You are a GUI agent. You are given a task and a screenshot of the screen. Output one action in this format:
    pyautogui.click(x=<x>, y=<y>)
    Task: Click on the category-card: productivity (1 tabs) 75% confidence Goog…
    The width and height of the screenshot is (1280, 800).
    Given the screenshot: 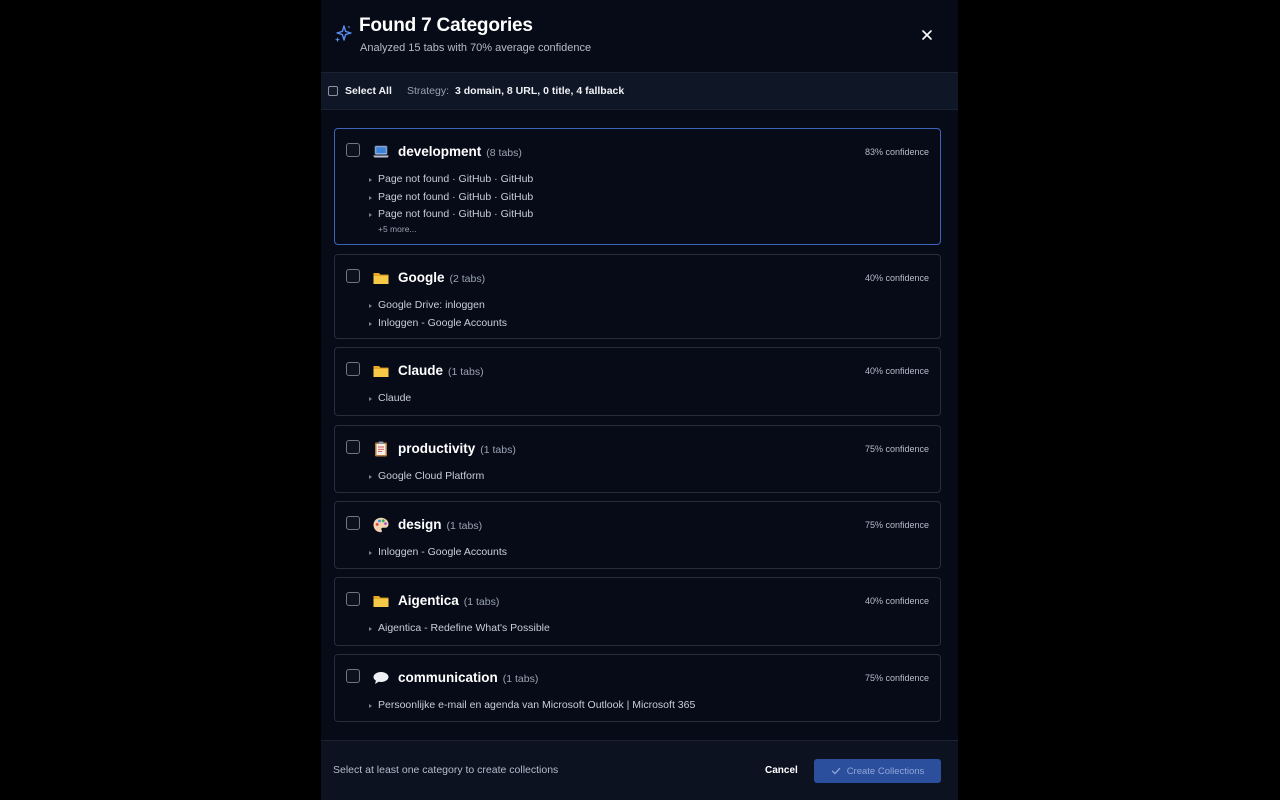 What is the action you would take?
    pyautogui.click(x=637, y=459)
    